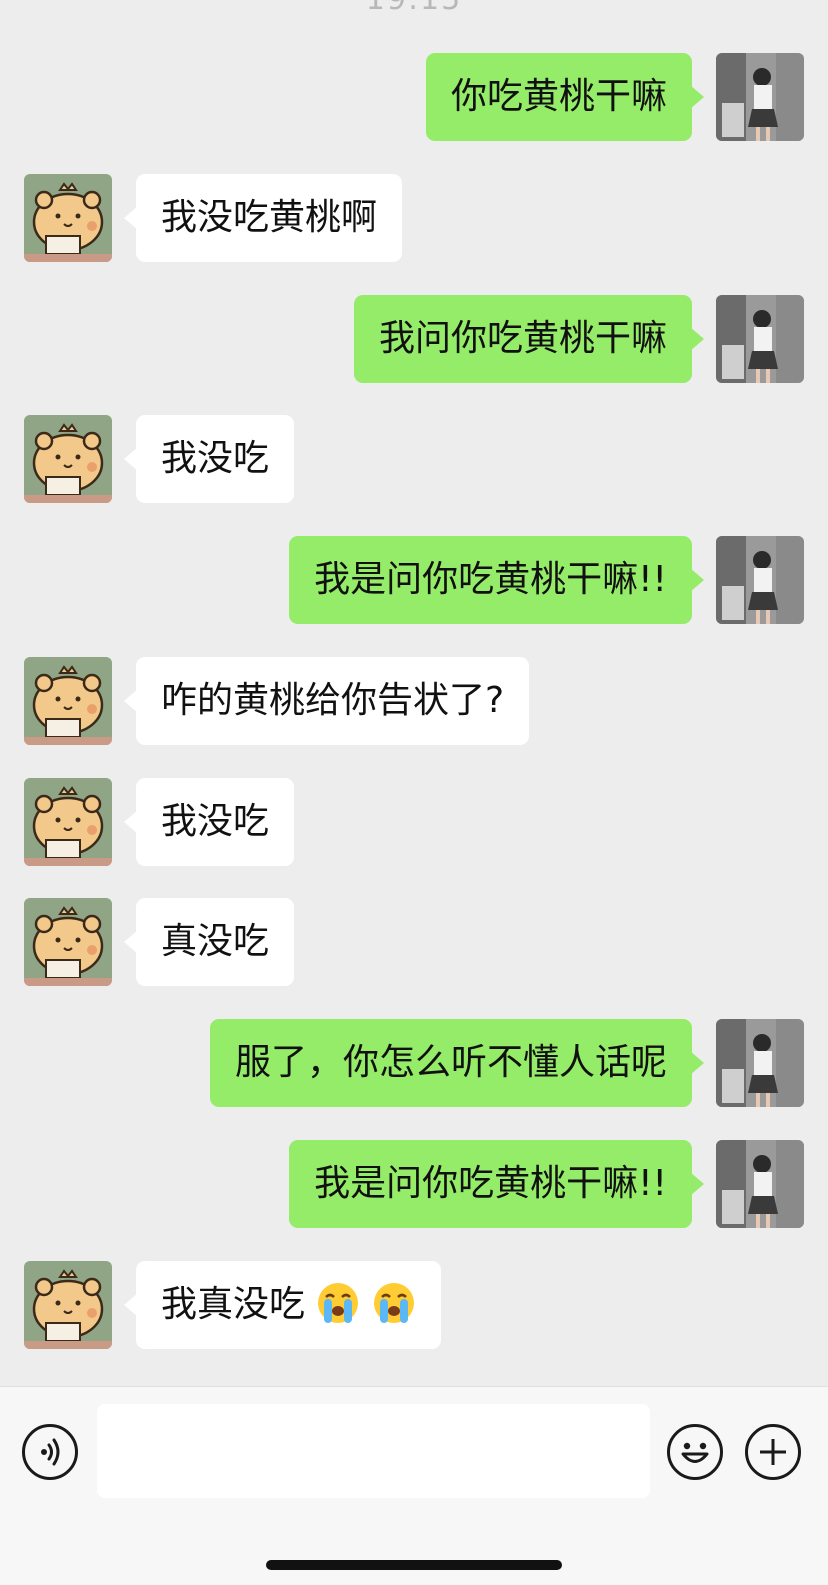  What do you see at coordinates (414, 219) in the screenshot?
I see `message-row-incoming: 我没吃黄桃啊` at bounding box center [414, 219].